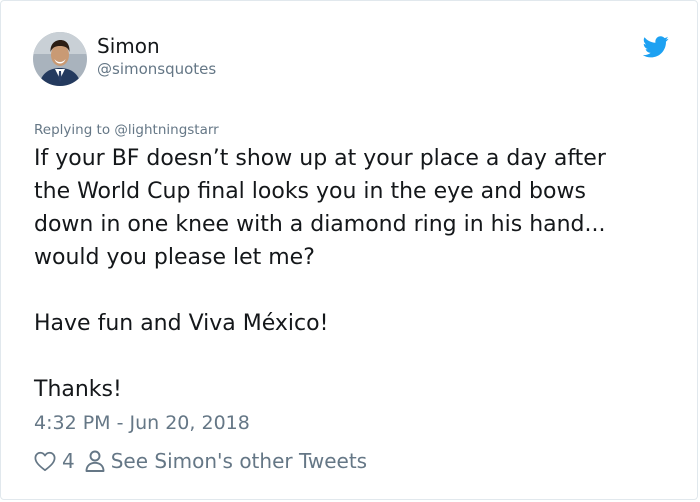 This screenshot has height=502, width=700. What do you see at coordinates (68, 461) in the screenshot?
I see `like-count: 4` at bounding box center [68, 461].